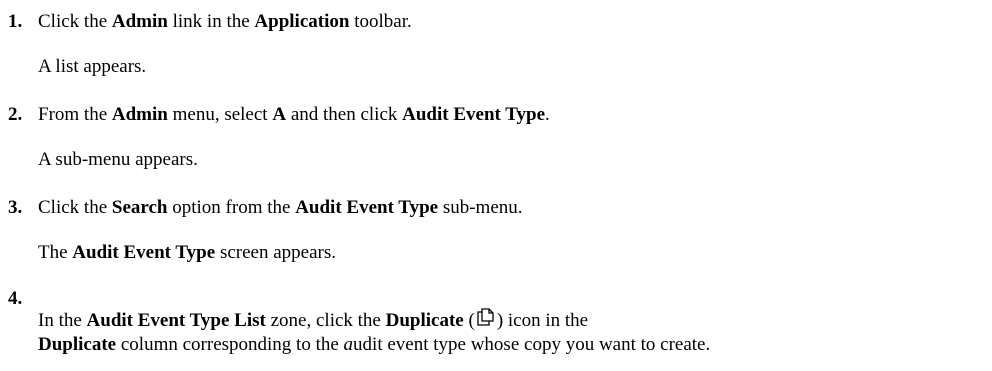 The image size is (992, 371). I want to click on audit-event-type-label: Audit Event Type, so click(474, 114).